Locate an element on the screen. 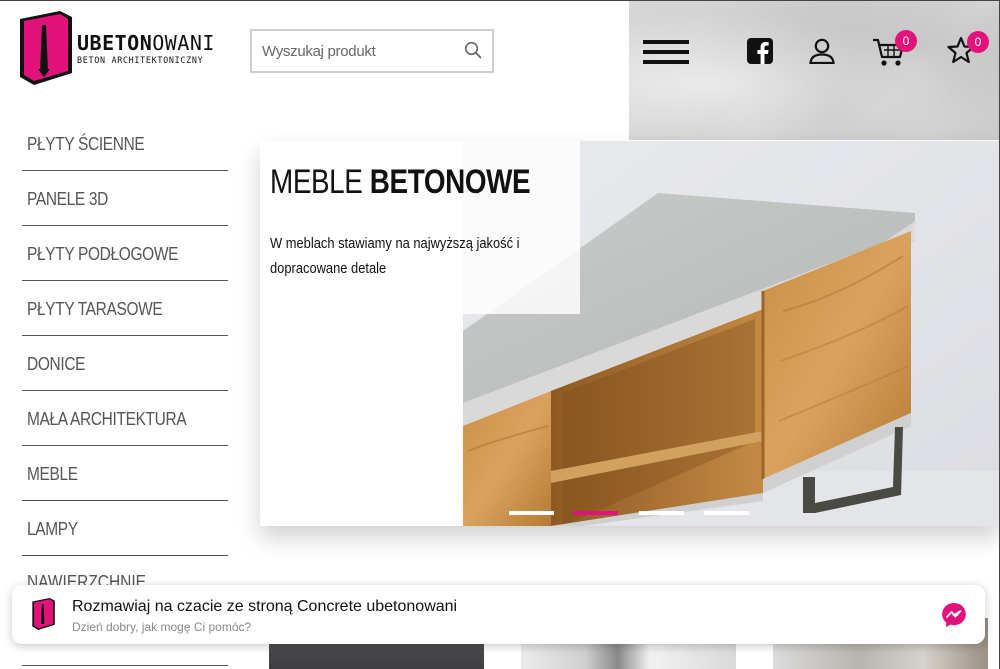  sidebar-item-label: PŁYTY ŚCIENNE is located at coordinates (86, 144).